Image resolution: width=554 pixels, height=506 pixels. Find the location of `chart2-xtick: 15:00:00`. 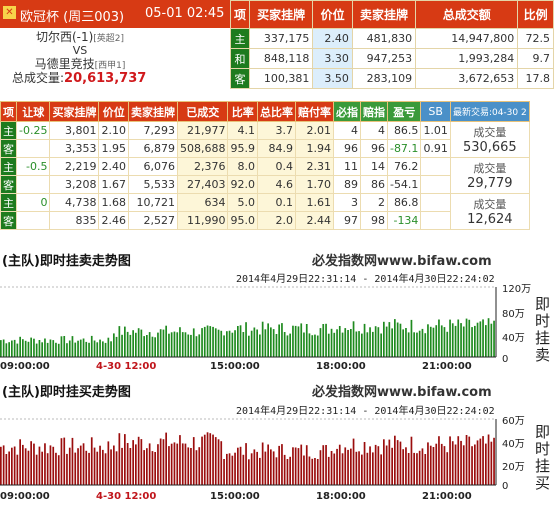

chart2-xtick: 15:00:00 is located at coordinates (235, 496).